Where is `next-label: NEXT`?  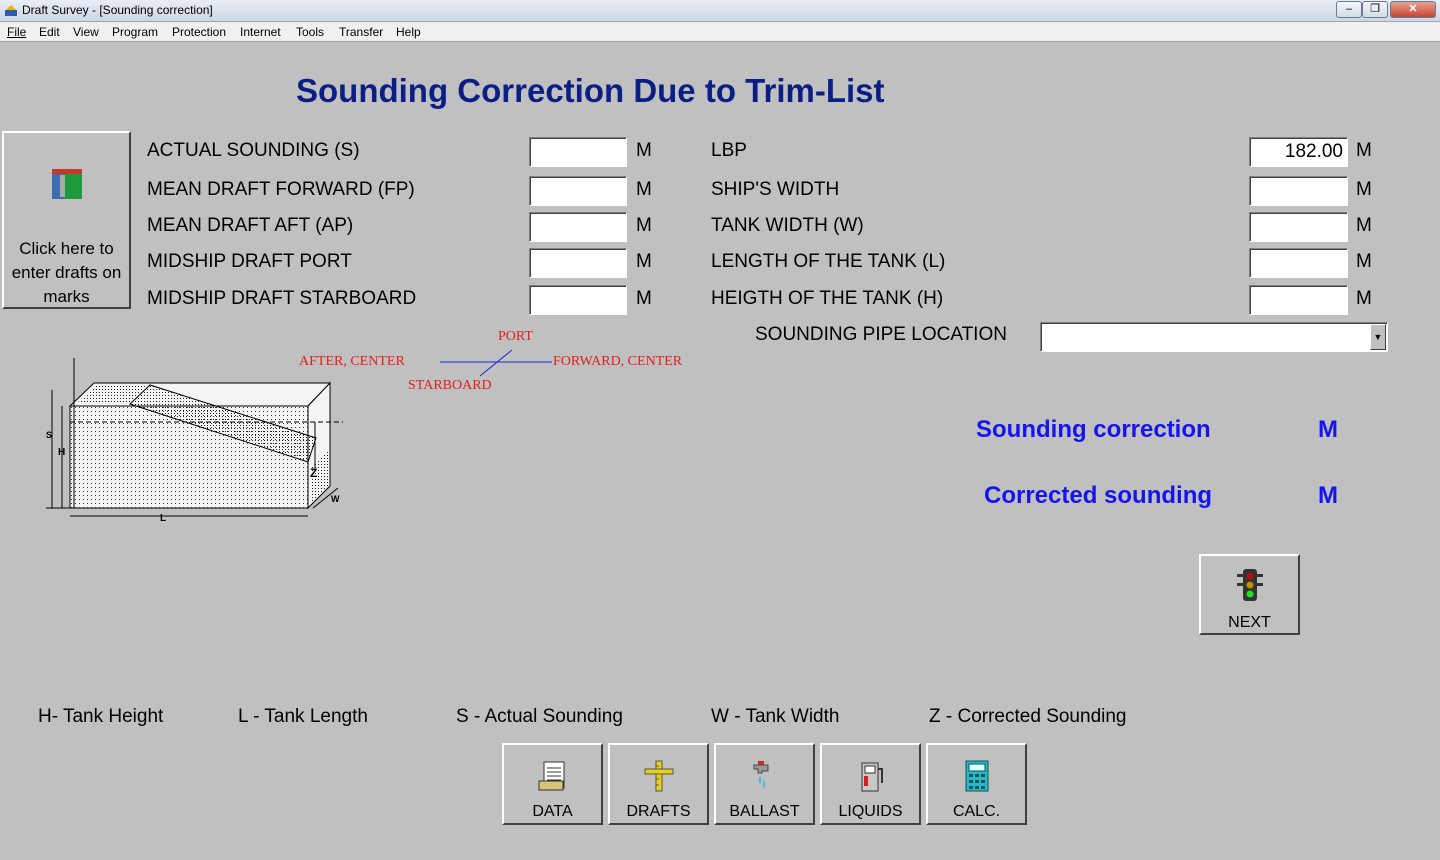 next-label: NEXT is located at coordinates (1249, 622).